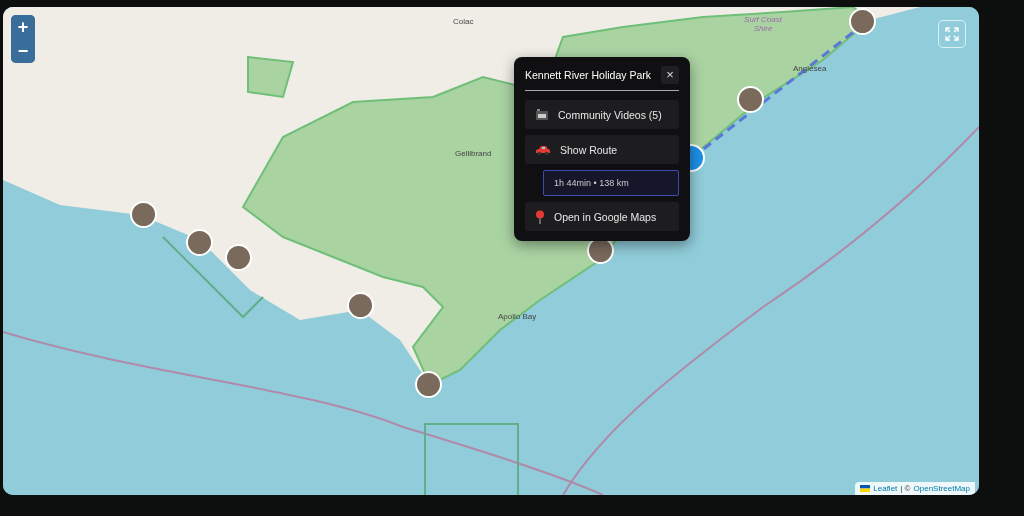  What do you see at coordinates (670, 75) in the screenshot?
I see `close-button: ×` at bounding box center [670, 75].